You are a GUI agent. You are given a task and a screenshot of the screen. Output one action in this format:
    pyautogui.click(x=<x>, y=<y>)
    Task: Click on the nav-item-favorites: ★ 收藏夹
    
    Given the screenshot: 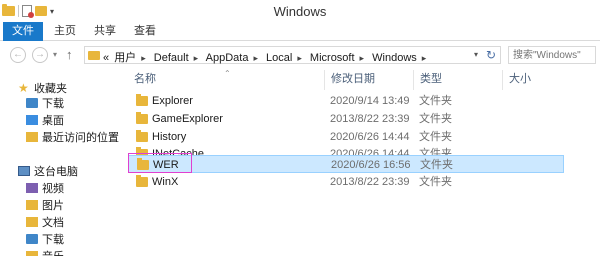 What is the action you would take?
    pyautogui.click(x=42, y=88)
    